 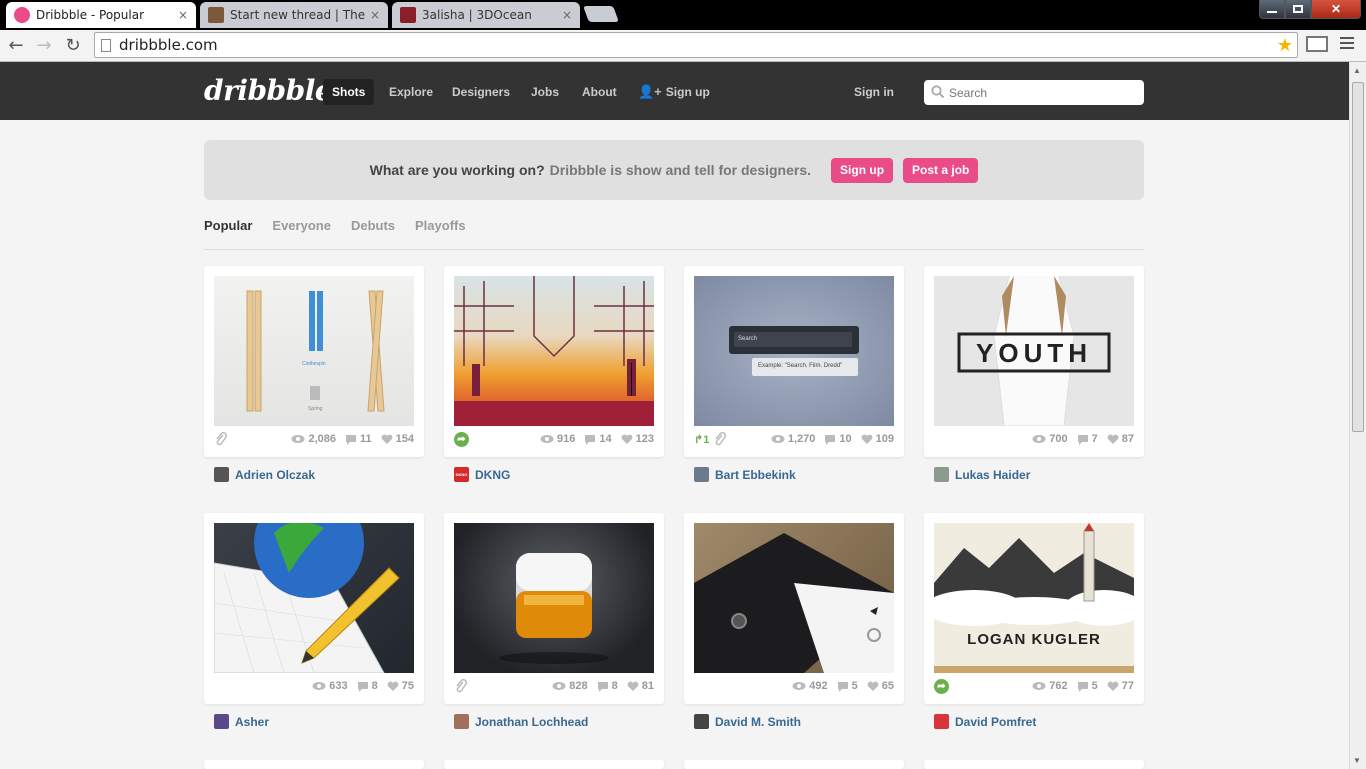 What do you see at coordinates (674, 92) in the screenshot?
I see `nav-sign-up: 👤+ Sign up` at bounding box center [674, 92].